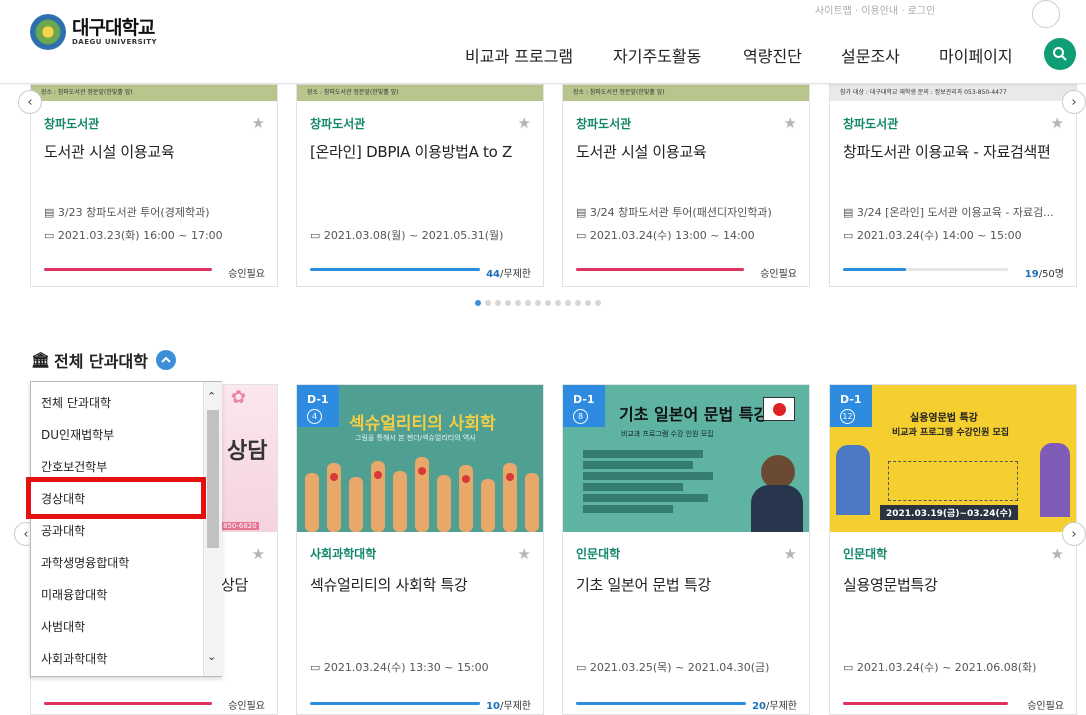 This screenshot has height=715, width=1086. I want to click on scroll-down-icon: ⌄, so click(211, 656).